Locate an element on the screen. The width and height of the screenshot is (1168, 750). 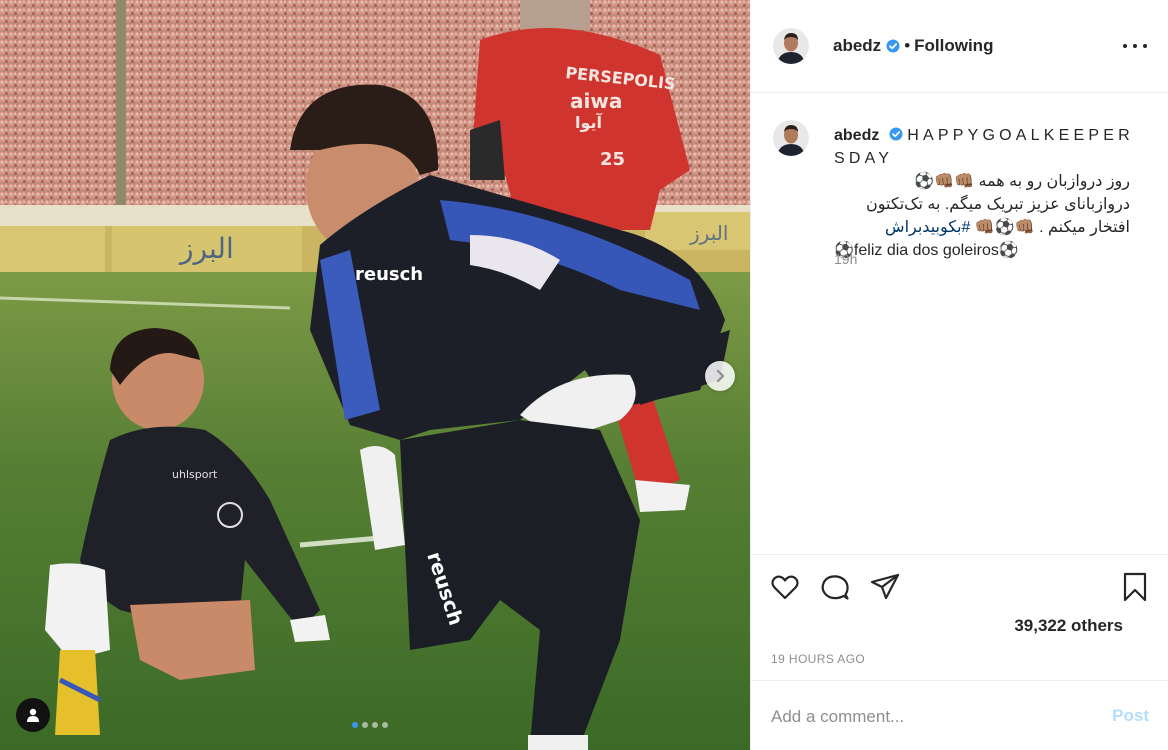
caption-persian-line3: افتخار میکنم . is located at coordinates (1084, 227).